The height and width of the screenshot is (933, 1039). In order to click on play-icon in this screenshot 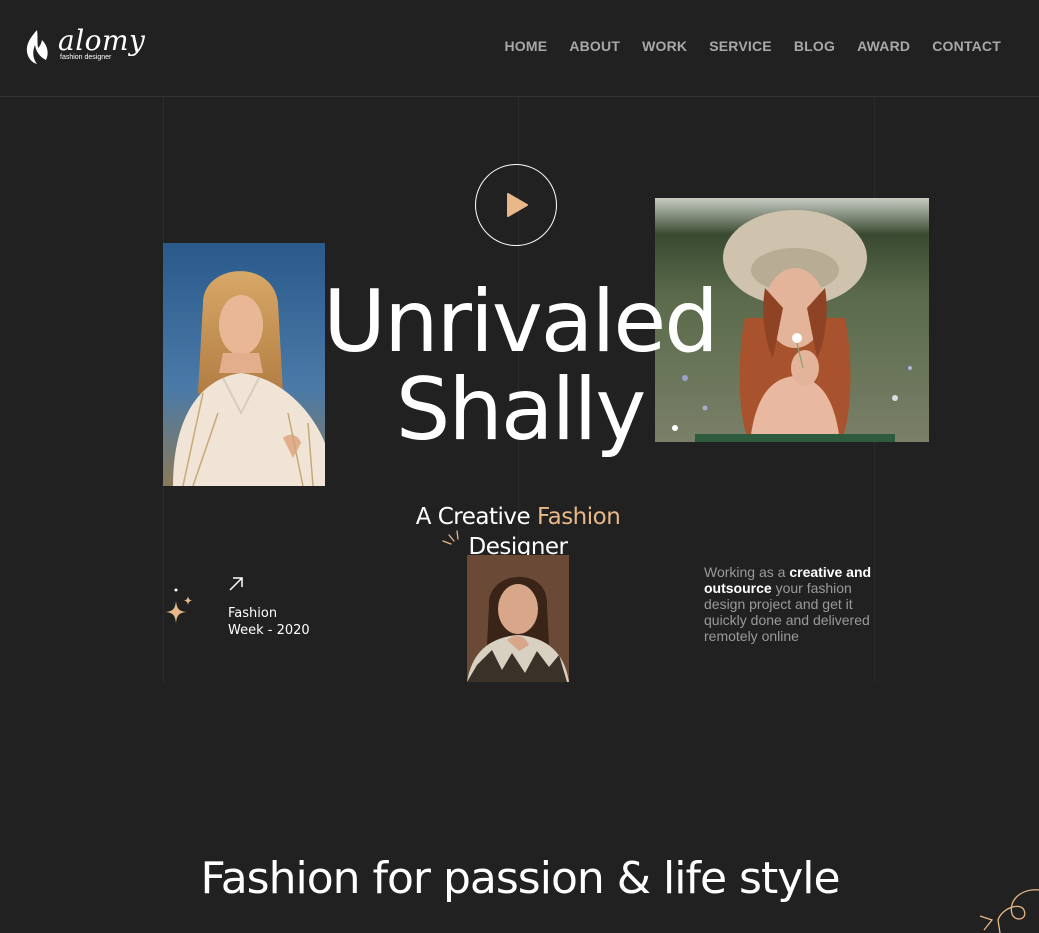, I will do `click(517, 205)`.